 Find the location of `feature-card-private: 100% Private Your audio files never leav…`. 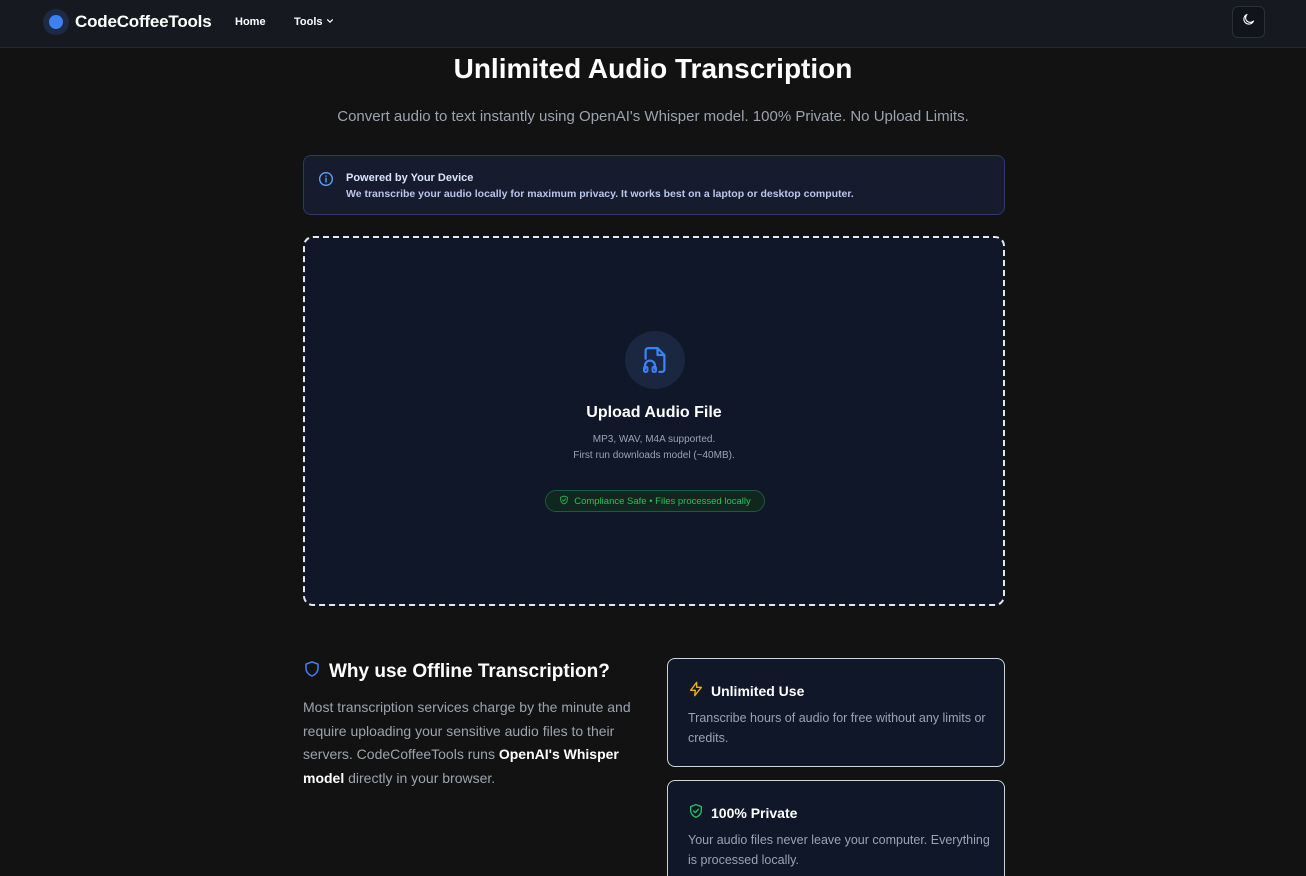

feature-card-private: 100% Private Your audio files never leav… is located at coordinates (836, 828).